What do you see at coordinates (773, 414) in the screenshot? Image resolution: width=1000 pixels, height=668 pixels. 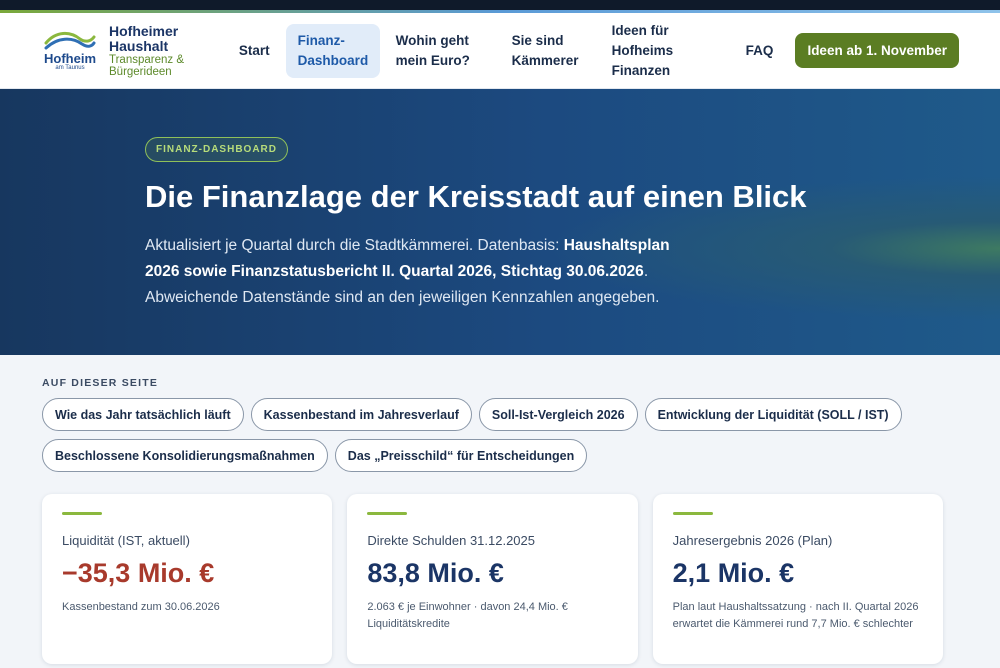 I see `toc-chip-liquiditaet: Entwicklung der Liquidität (SOLL / IST)` at bounding box center [773, 414].